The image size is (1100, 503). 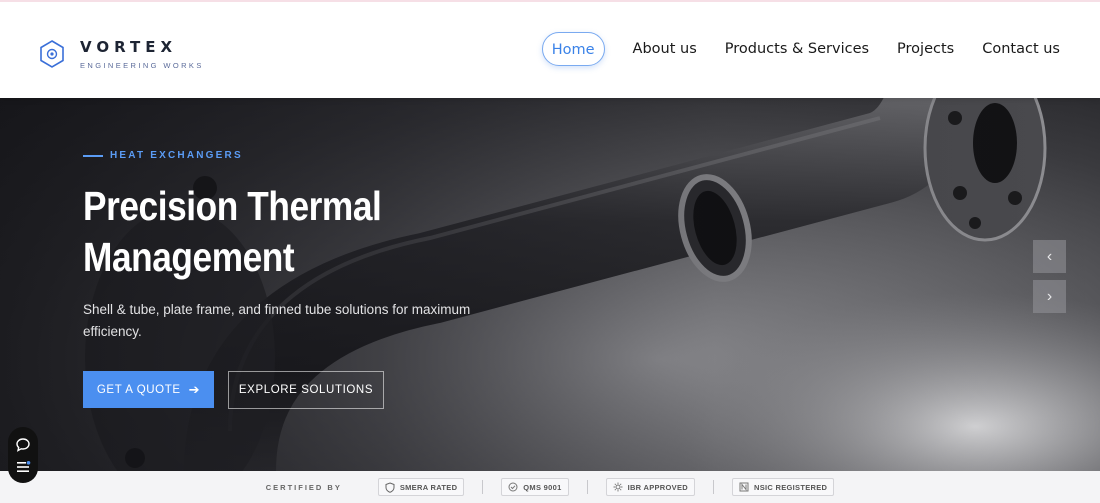 I want to click on nav-contact-us: Contact us, so click(x=1021, y=49).